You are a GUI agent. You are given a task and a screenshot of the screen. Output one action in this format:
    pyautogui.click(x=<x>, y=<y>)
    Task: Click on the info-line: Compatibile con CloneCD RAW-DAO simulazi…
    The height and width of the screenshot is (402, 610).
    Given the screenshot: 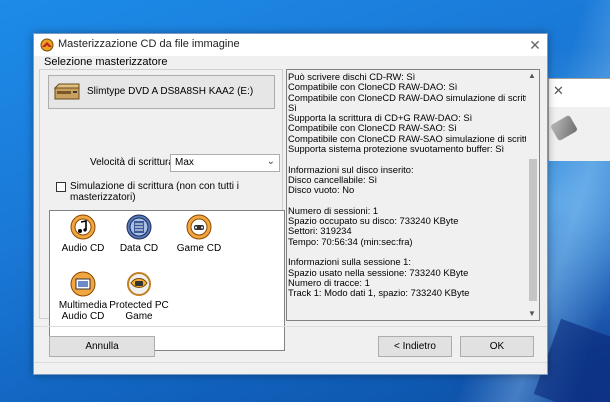 What is the action you would take?
    pyautogui.click(x=407, y=97)
    